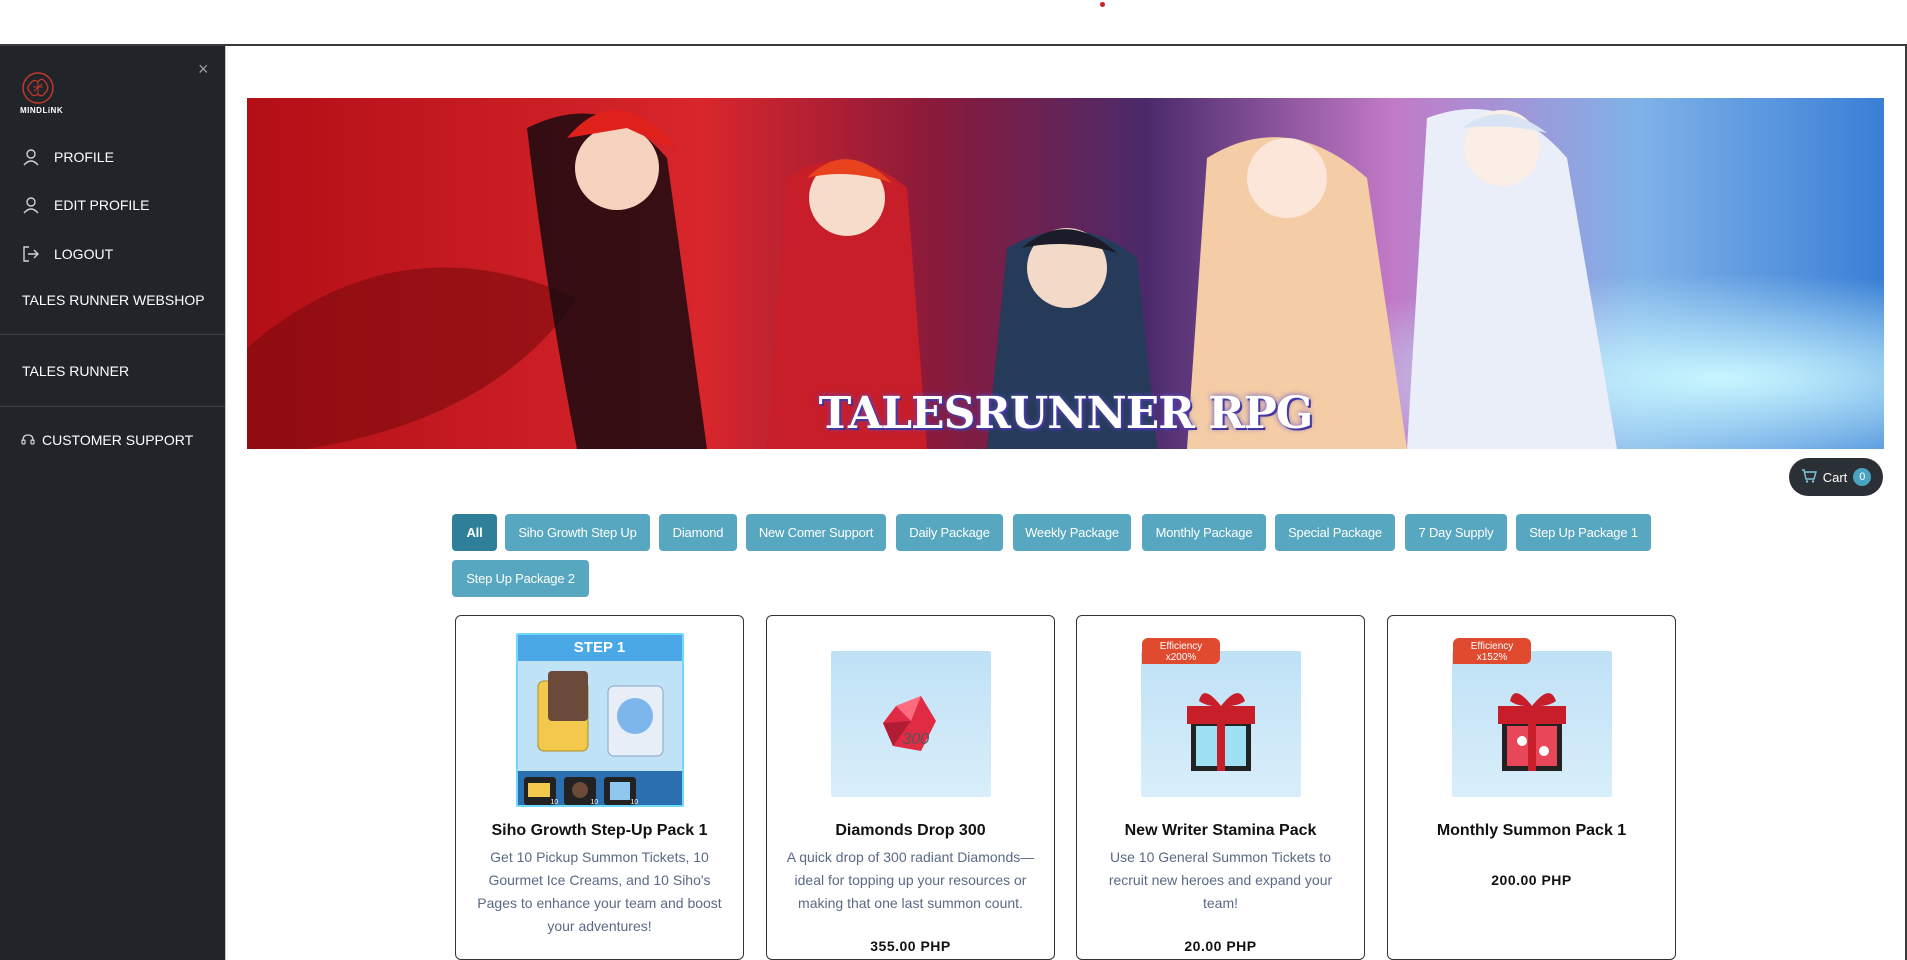 The image size is (1907, 960). Describe the element at coordinates (1220, 946) in the screenshot. I see `product-price: 20.00 PHP` at that location.